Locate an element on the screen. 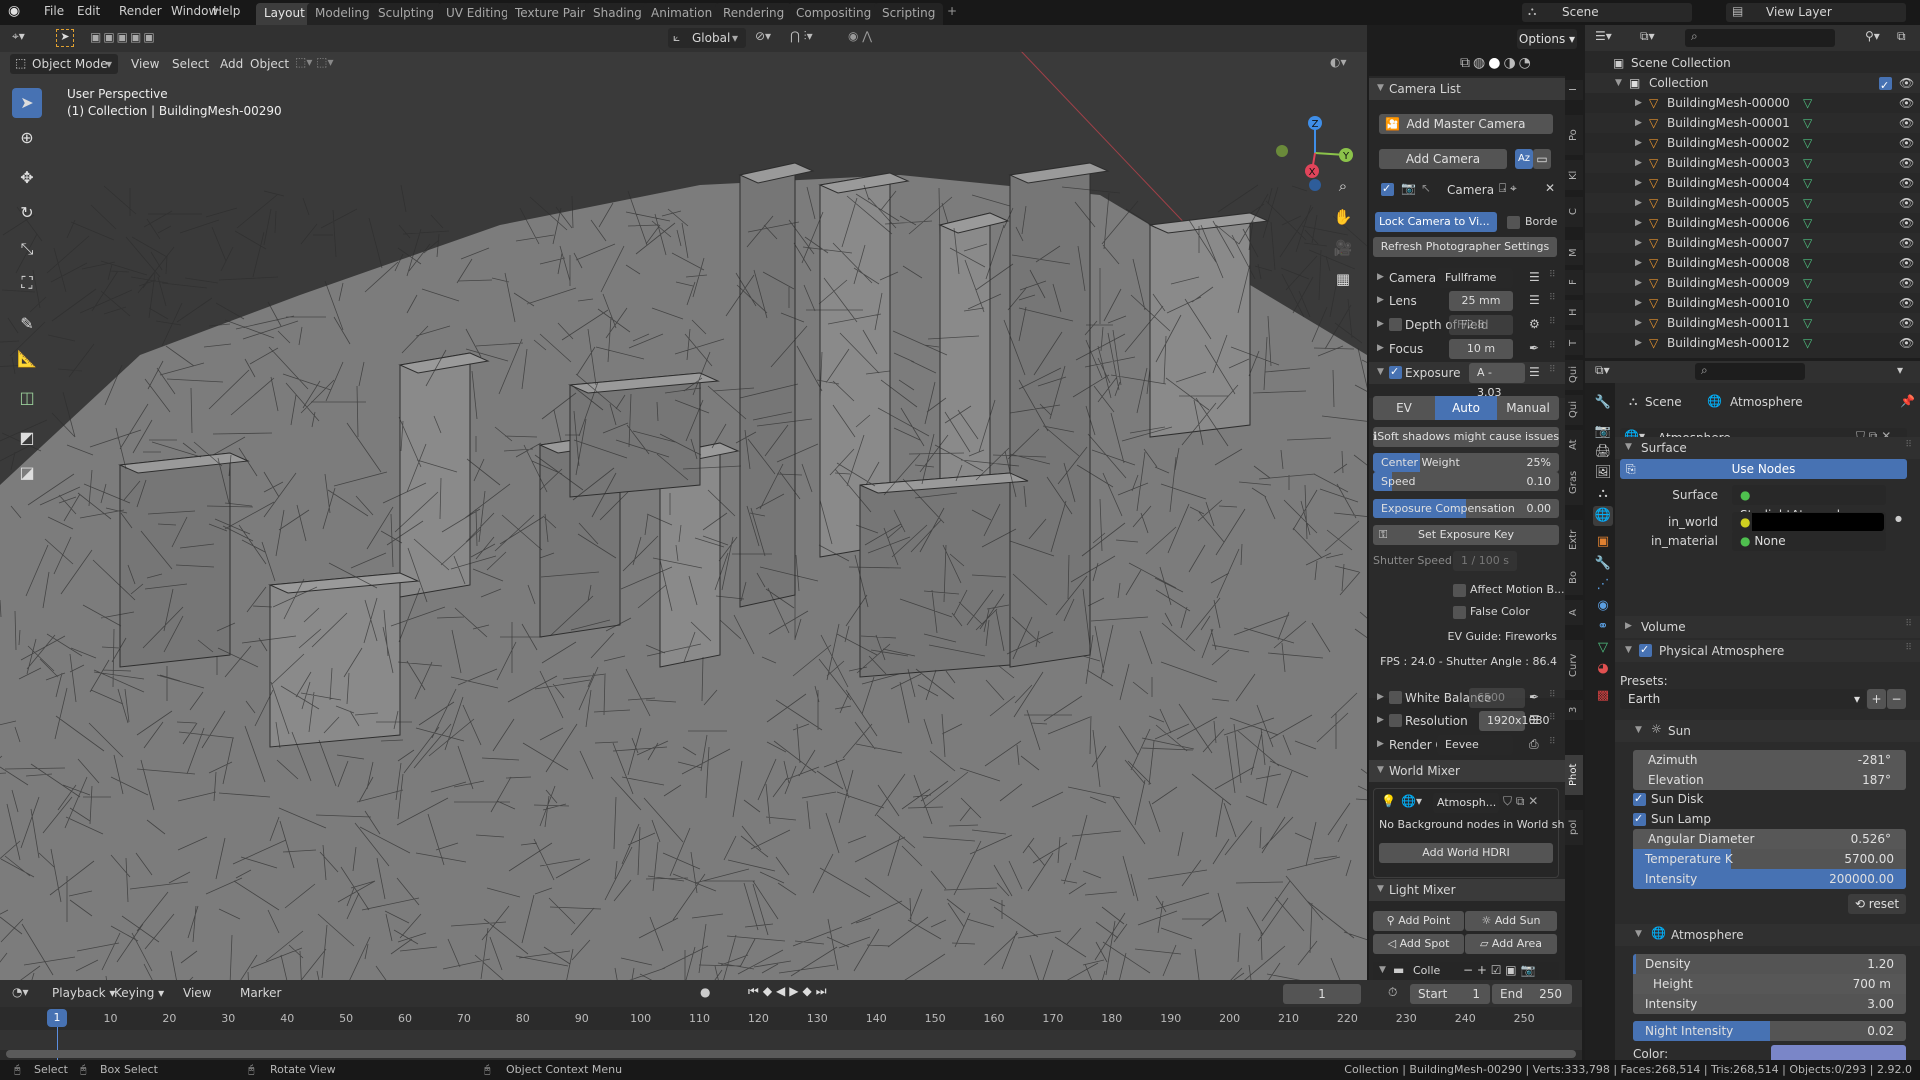  camera-list-header: ▼ Camera List is located at coordinates (1467, 89).